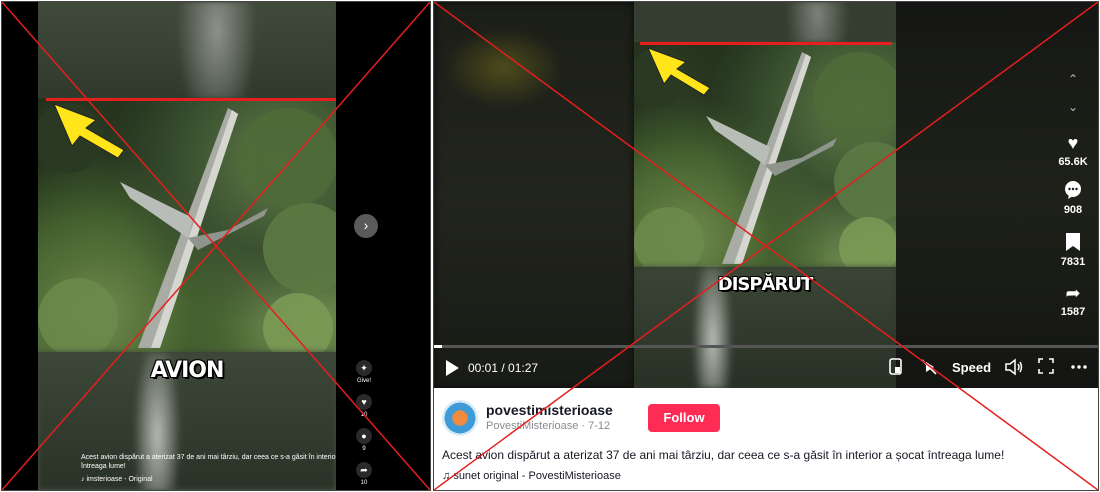 The width and height of the screenshot is (1100, 492). I want to click on autoscroll-off-icon, so click(929, 370).